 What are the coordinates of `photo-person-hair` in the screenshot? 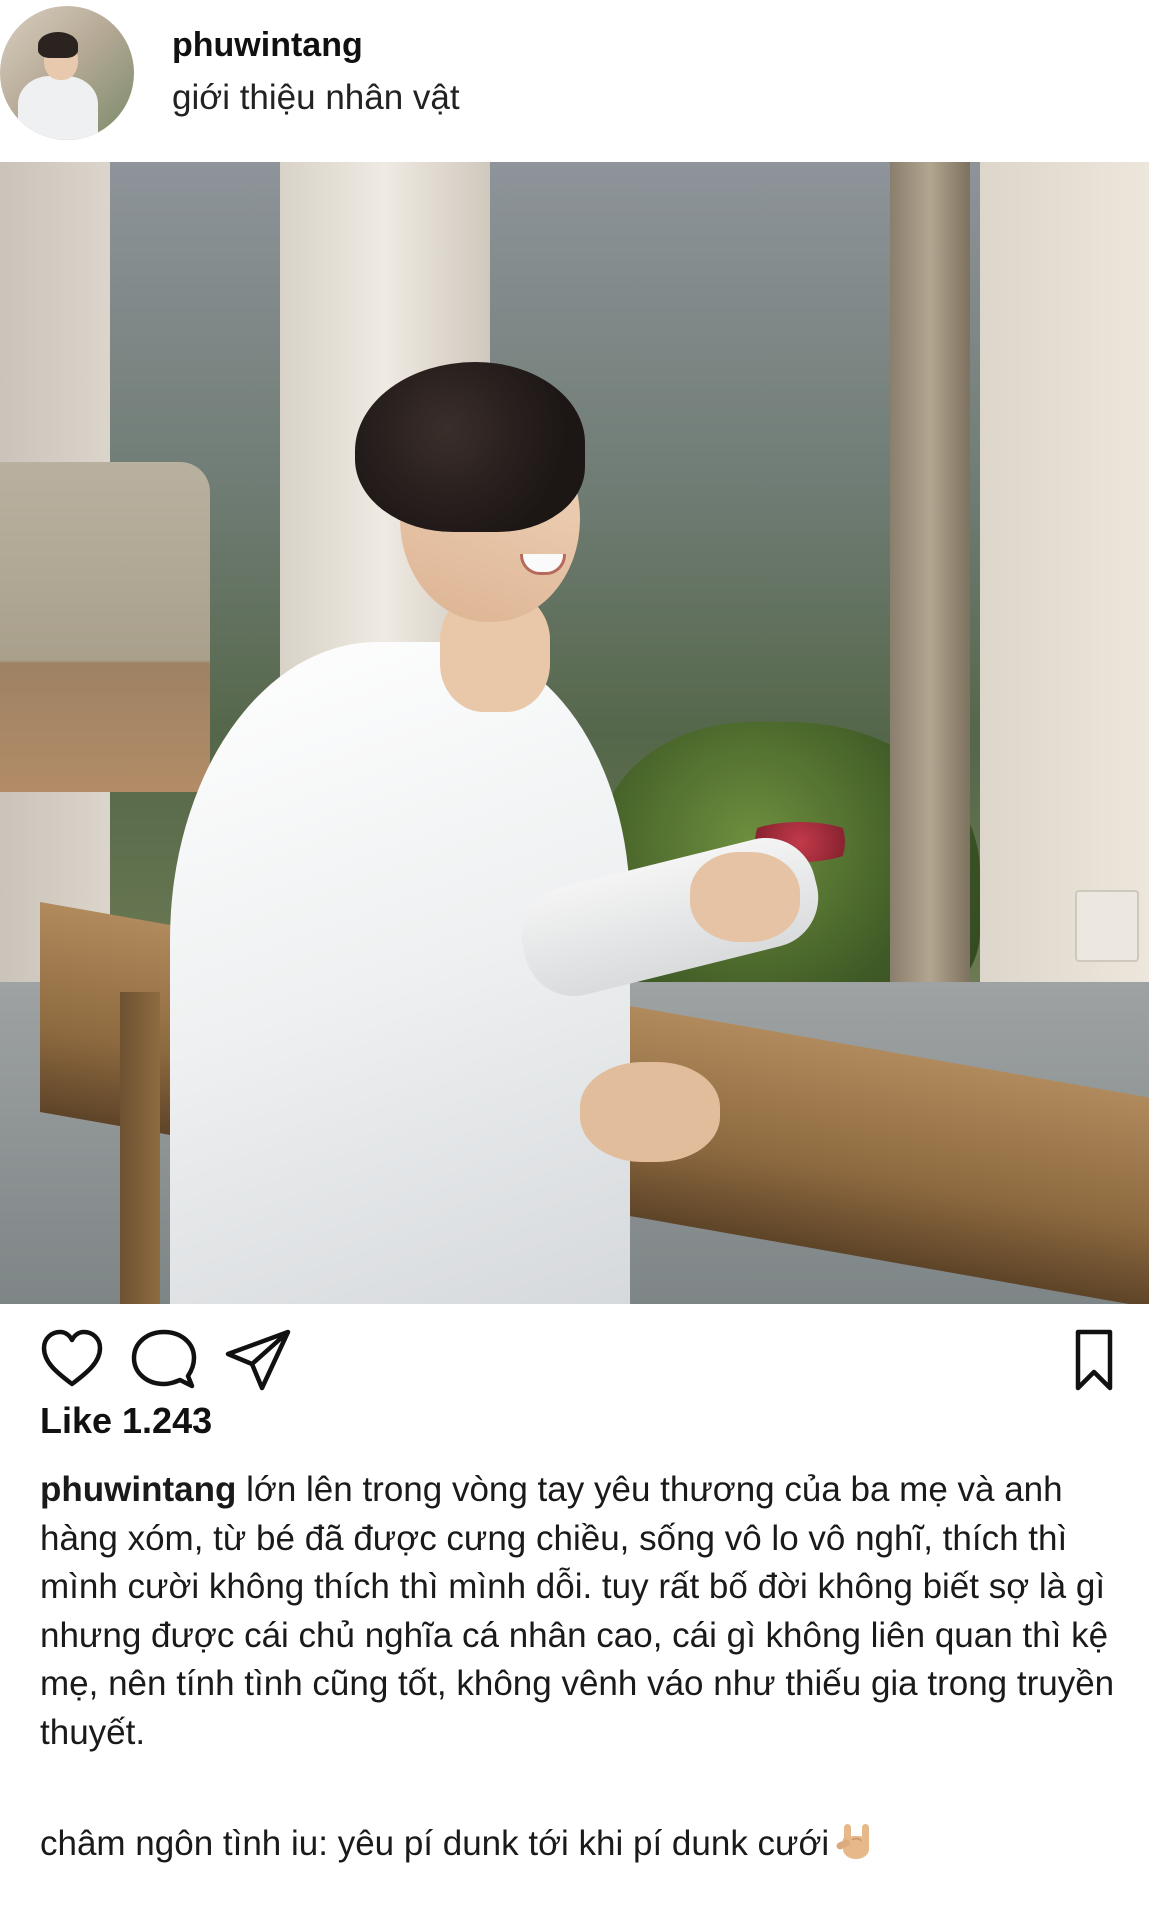 It's located at (470, 447).